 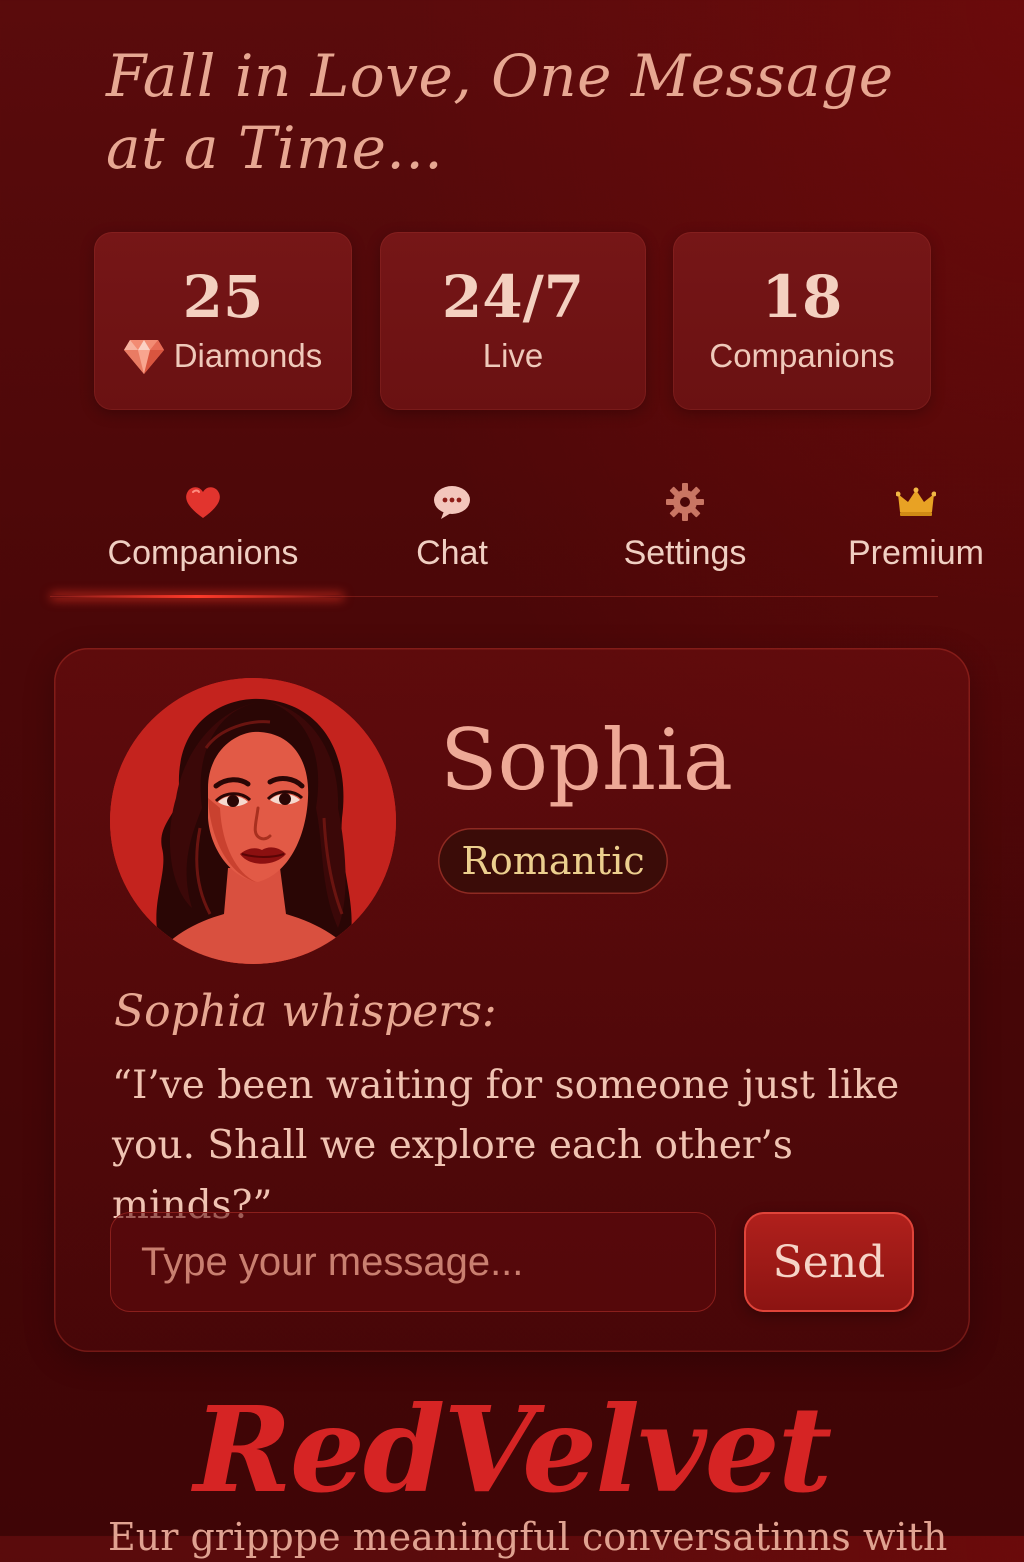 I want to click on tab-settings: Settings, so click(x=685, y=536).